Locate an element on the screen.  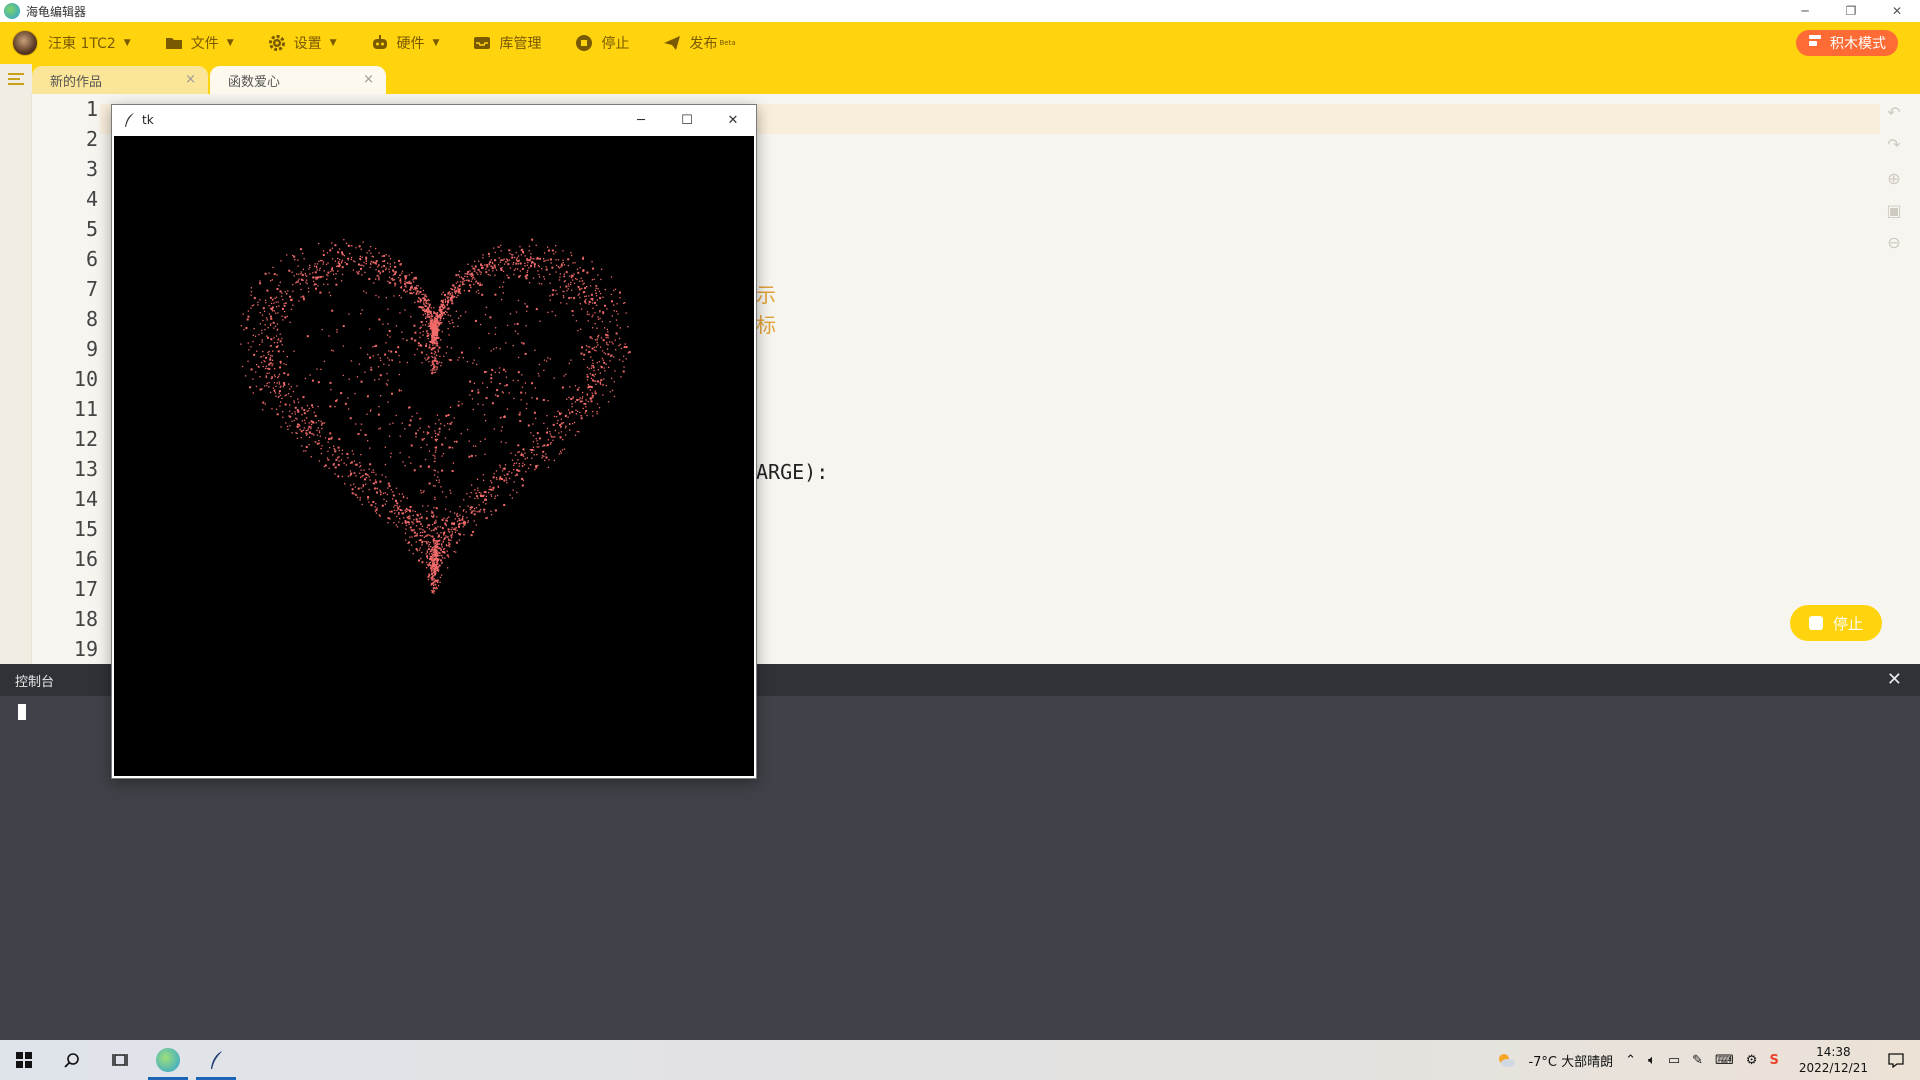
line-number: 10 is located at coordinates (85, 379).